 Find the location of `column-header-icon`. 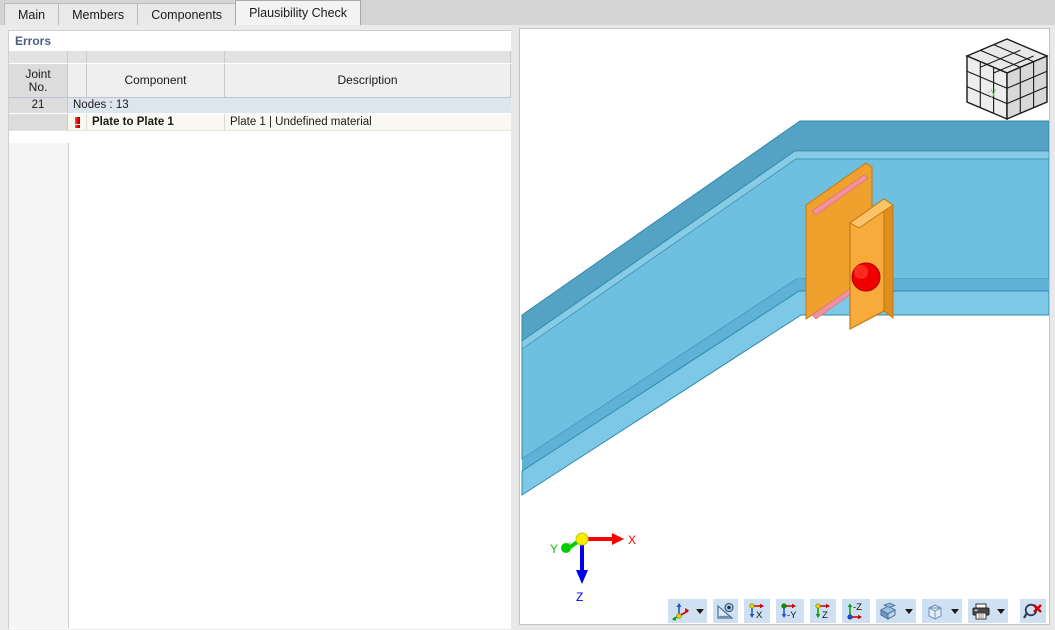

column-header-icon is located at coordinates (77, 80).